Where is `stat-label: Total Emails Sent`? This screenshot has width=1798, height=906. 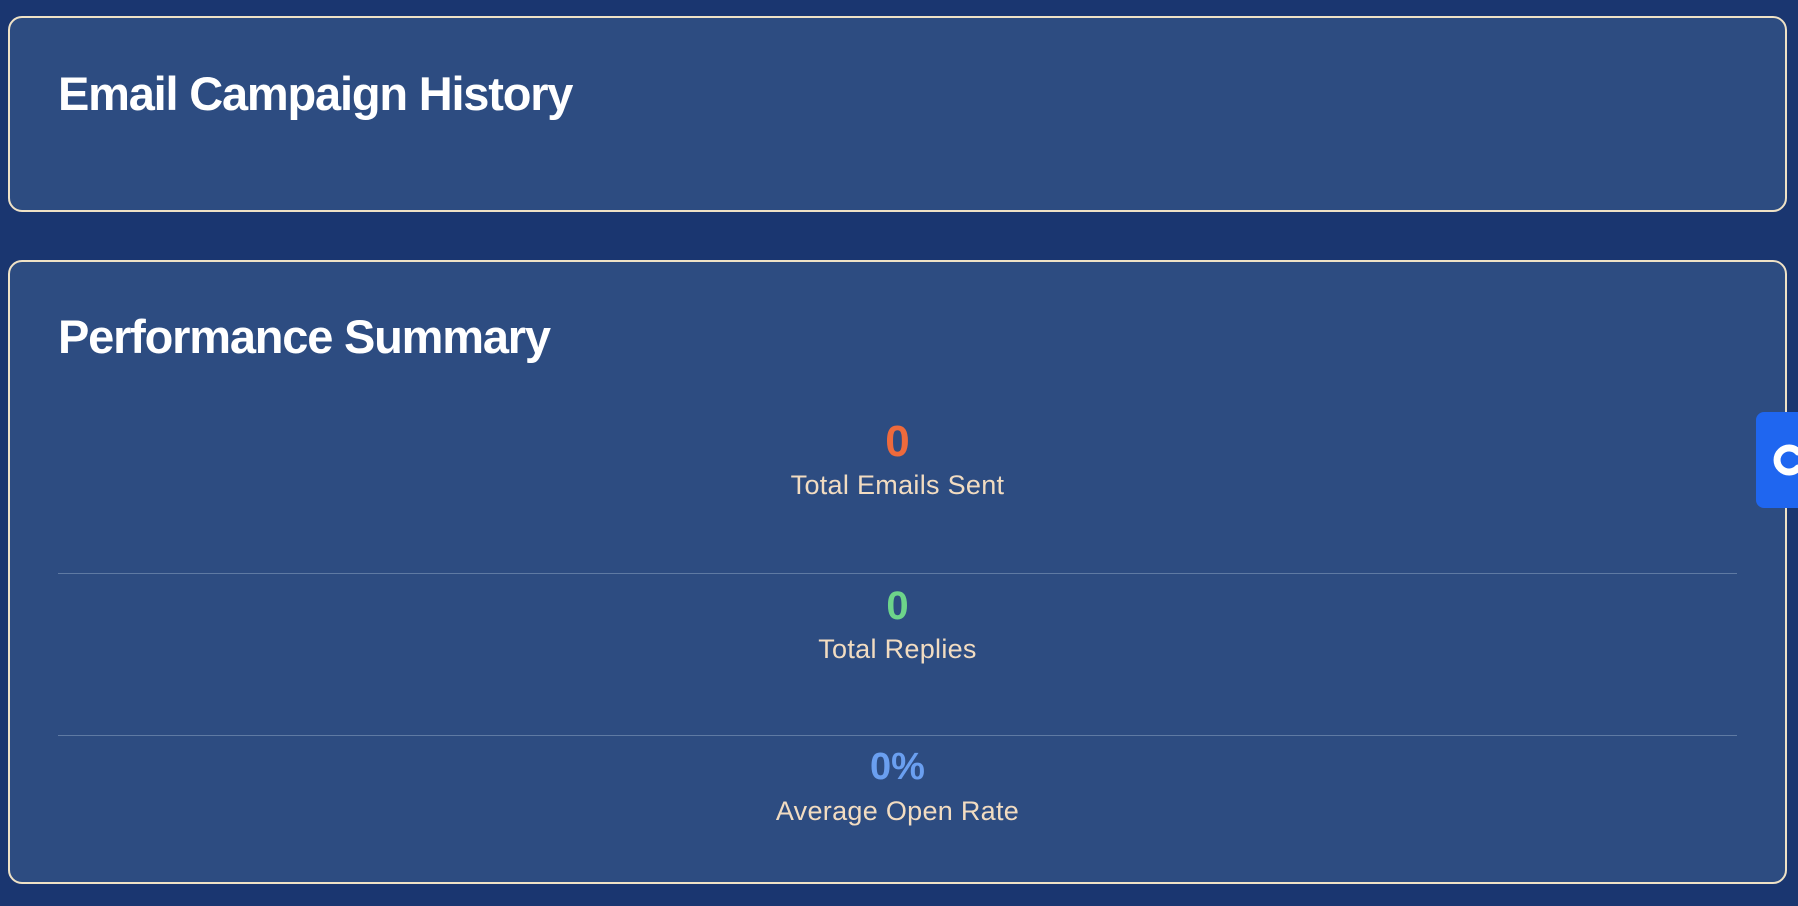 stat-label: Total Emails Sent is located at coordinates (897, 485).